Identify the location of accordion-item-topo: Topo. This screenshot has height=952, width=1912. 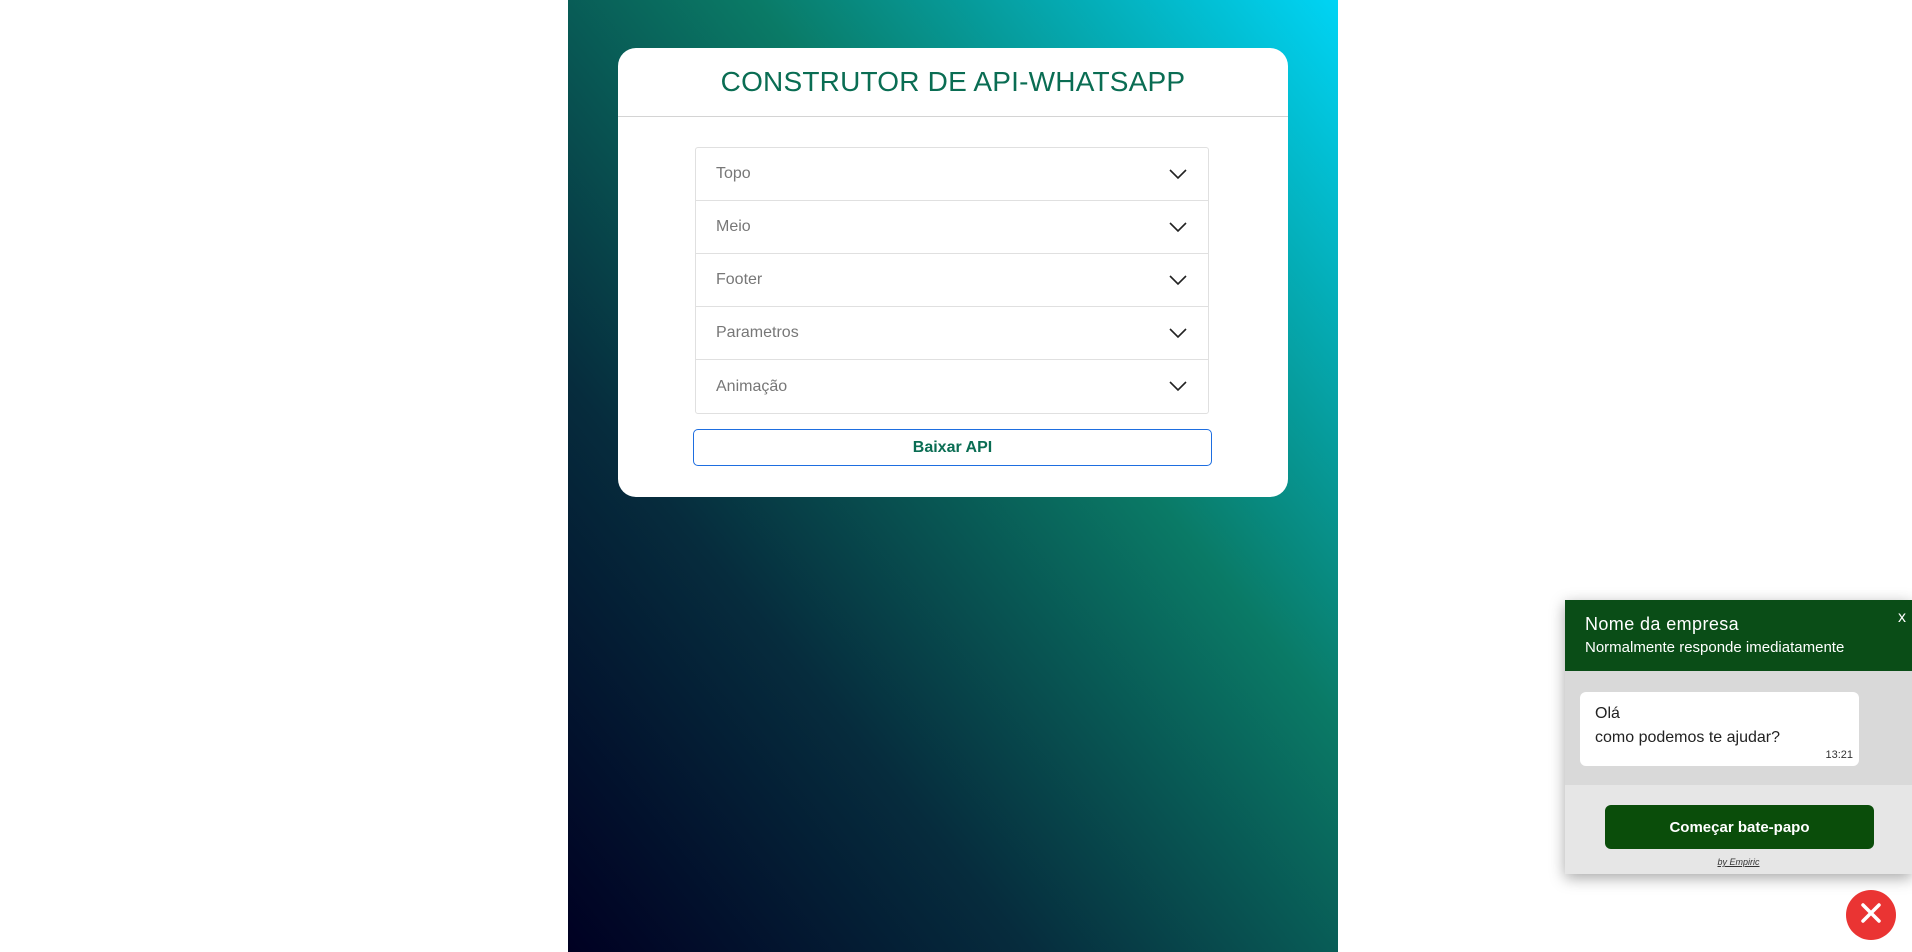
(952, 174).